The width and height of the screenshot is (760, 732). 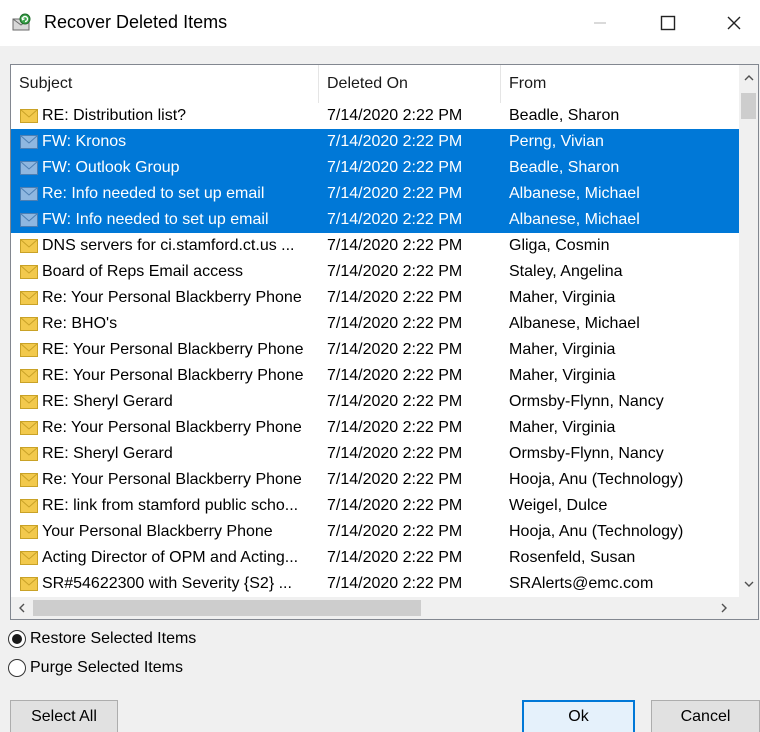 I want to click on restore-option: Restore Selected Items, so click(x=102, y=639).